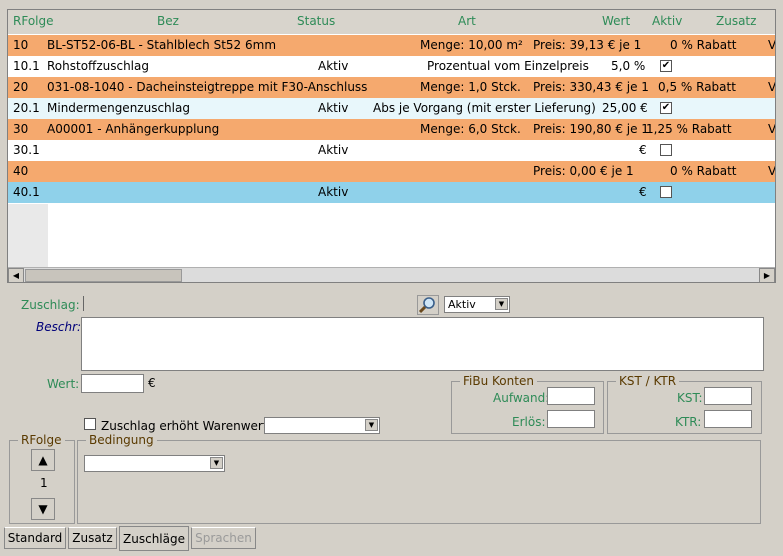 The image size is (783, 556). I want to click on cell-rfolge: 40.1, so click(26, 192).